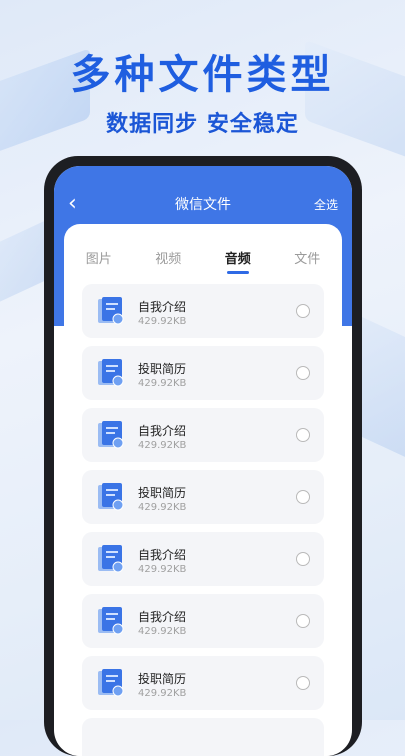  Describe the element at coordinates (99, 255) in the screenshot. I see `tab-images: 图片` at that location.